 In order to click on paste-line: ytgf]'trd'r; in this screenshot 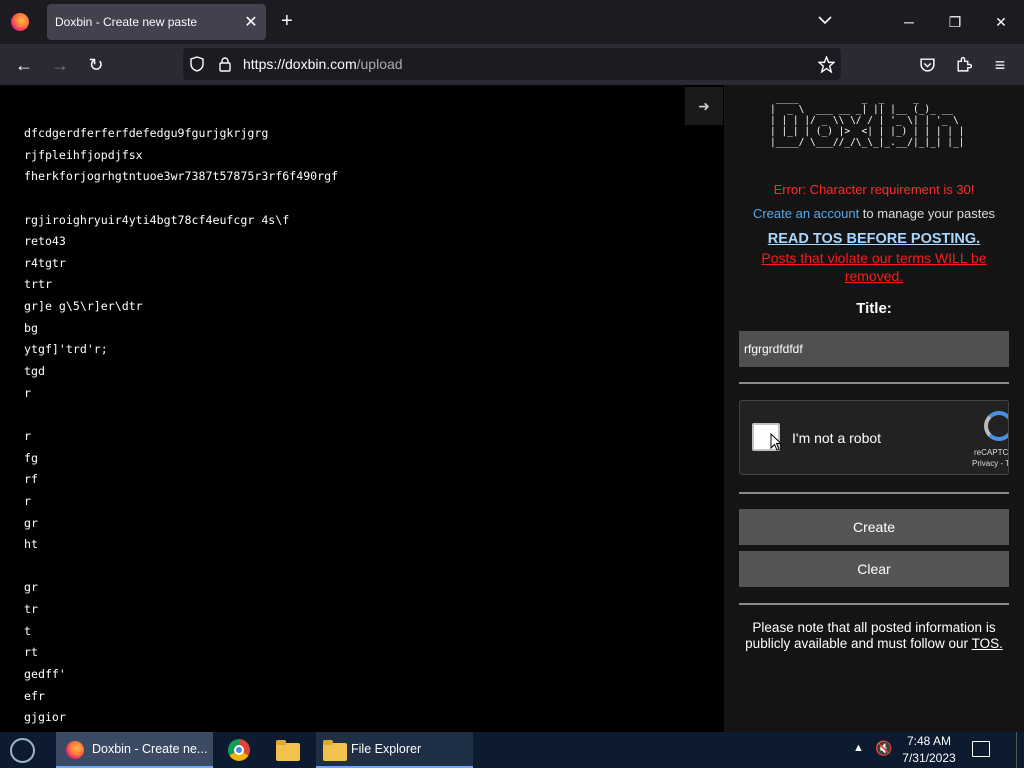, I will do `click(66, 349)`.